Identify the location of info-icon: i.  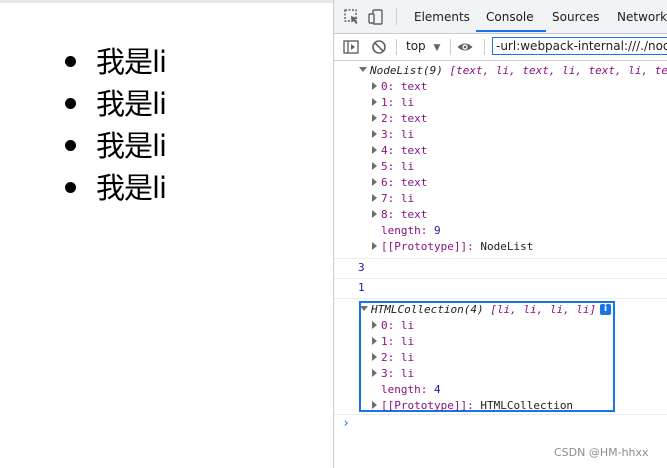
(605, 309).